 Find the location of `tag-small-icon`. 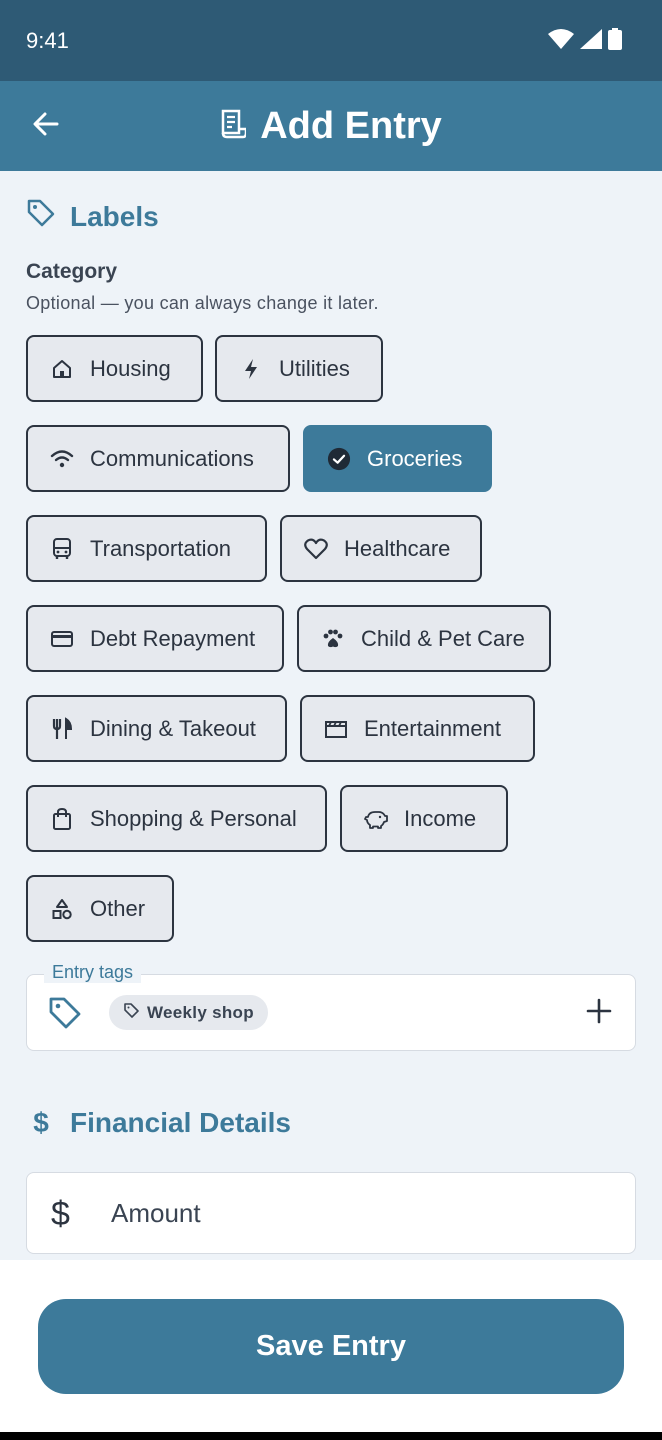

tag-small-icon is located at coordinates (131, 1012).